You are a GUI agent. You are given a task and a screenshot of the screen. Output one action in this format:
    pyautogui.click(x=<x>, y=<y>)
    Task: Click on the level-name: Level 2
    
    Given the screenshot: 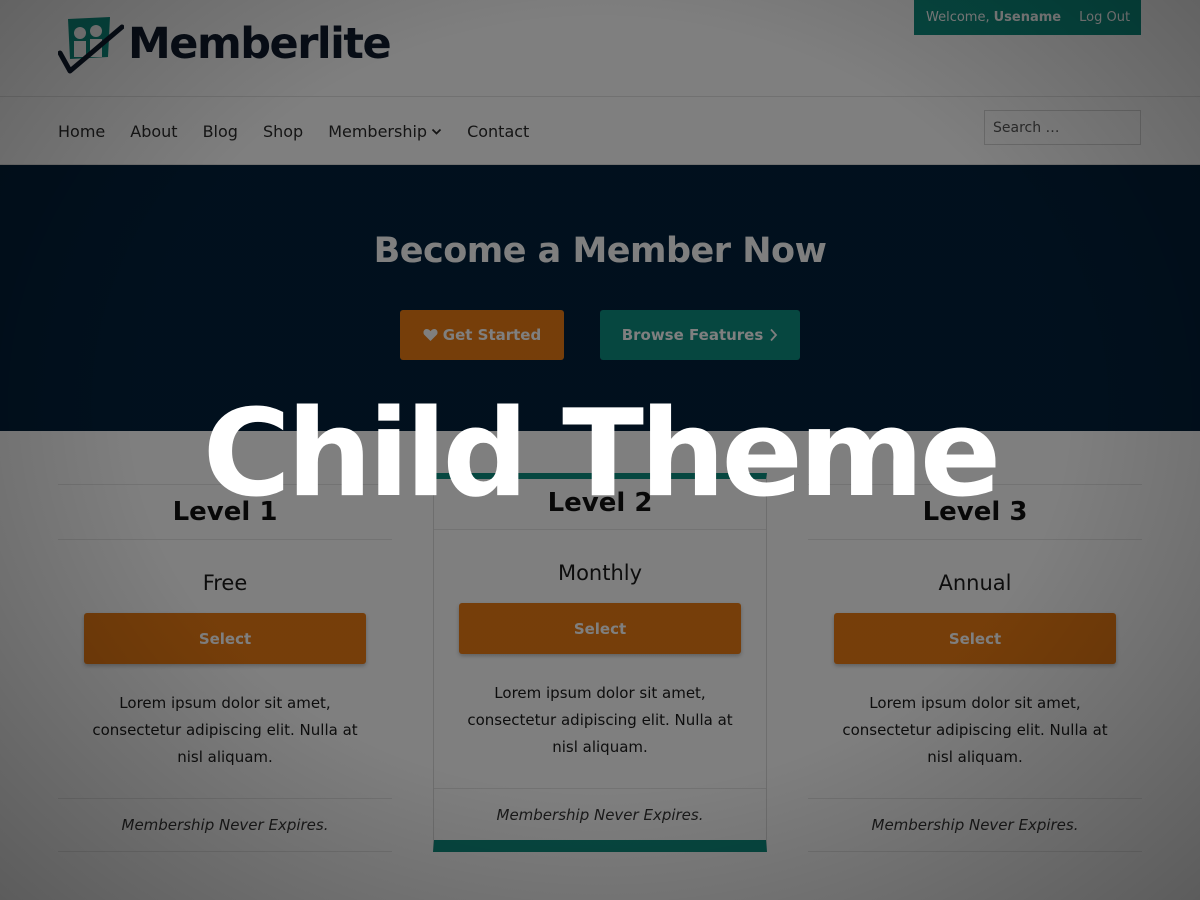 What is the action you would take?
    pyautogui.click(x=600, y=504)
    